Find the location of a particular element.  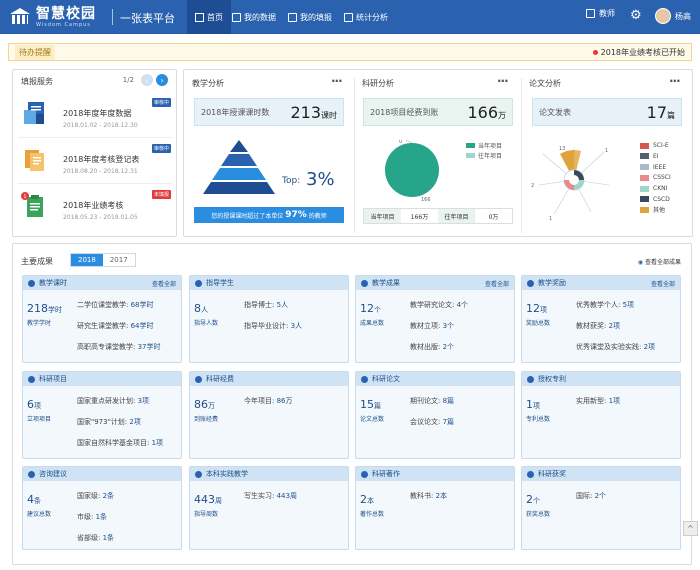

card-header: 指导学生 is located at coordinates (269, 283).